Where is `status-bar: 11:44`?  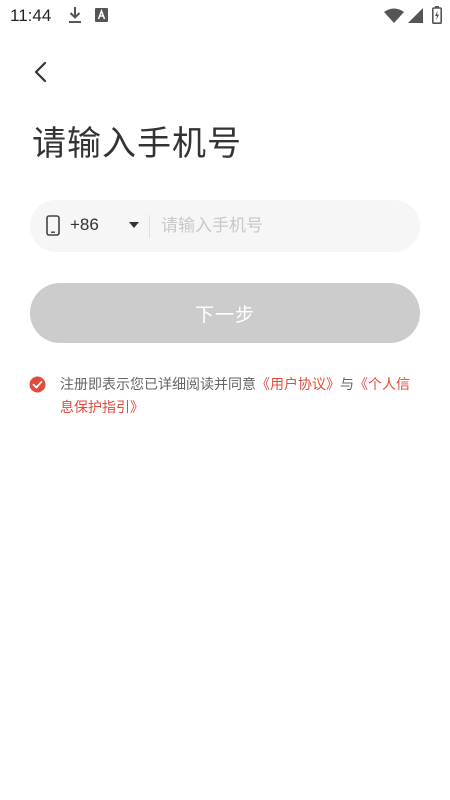 status-bar: 11:44 is located at coordinates (225, 16).